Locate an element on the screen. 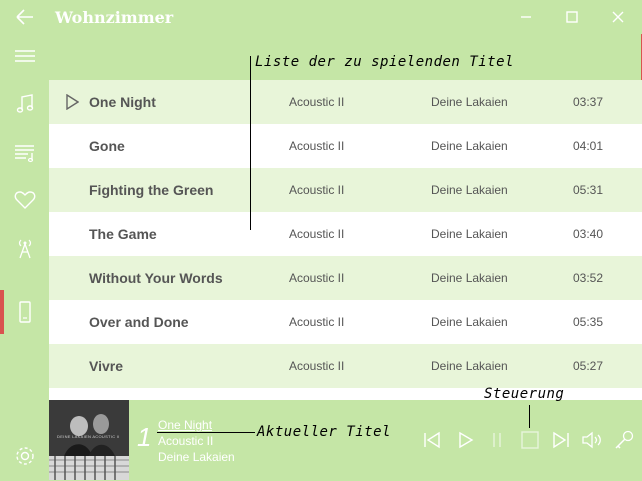  current-track-number: 1 is located at coordinates (144, 437).